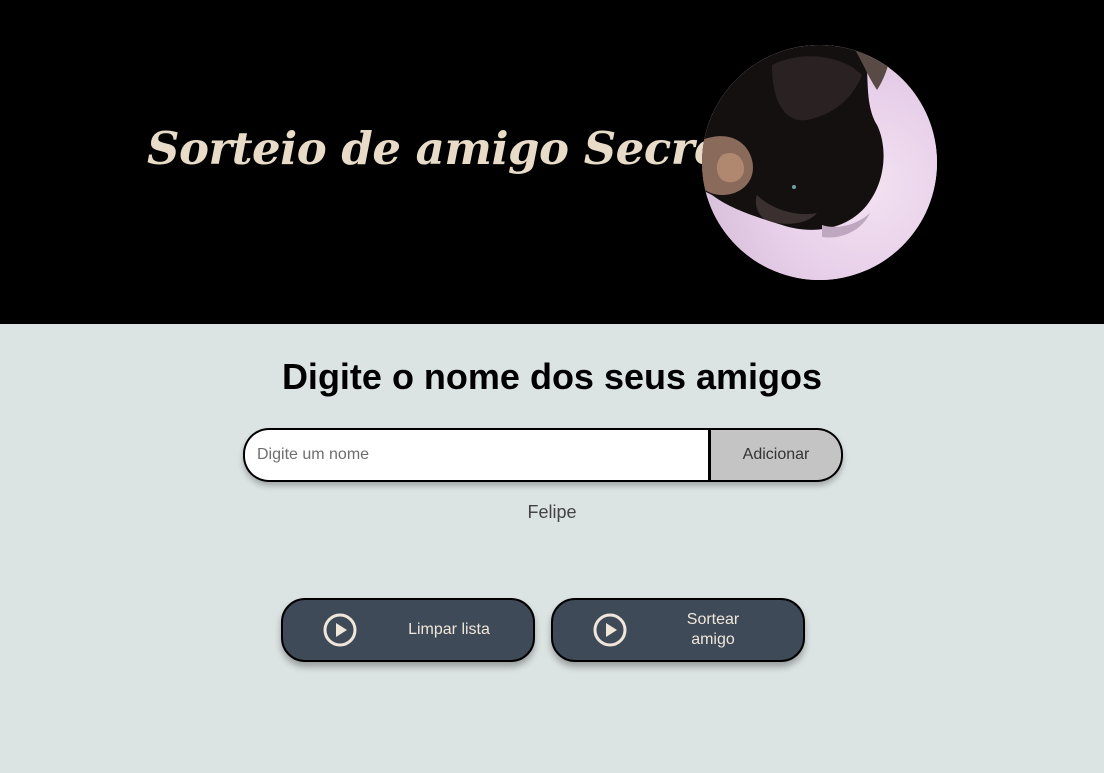  Describe the element at coordinates (552, 376) in the screenshot. I see `section-title: Digite o nome dos seus amigos` at that location.